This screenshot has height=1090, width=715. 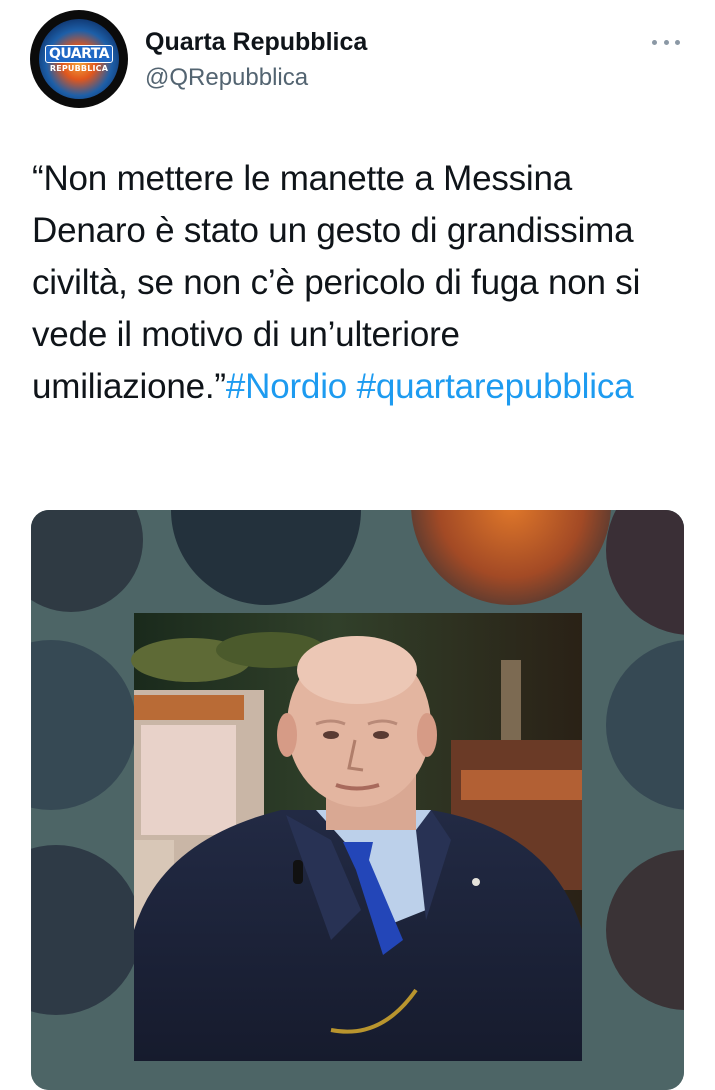 What do you see at coordinates (286, 386) in the screenshot?
I see `hashtag-nordio: #Nordio` at bounding box center [286, 386].